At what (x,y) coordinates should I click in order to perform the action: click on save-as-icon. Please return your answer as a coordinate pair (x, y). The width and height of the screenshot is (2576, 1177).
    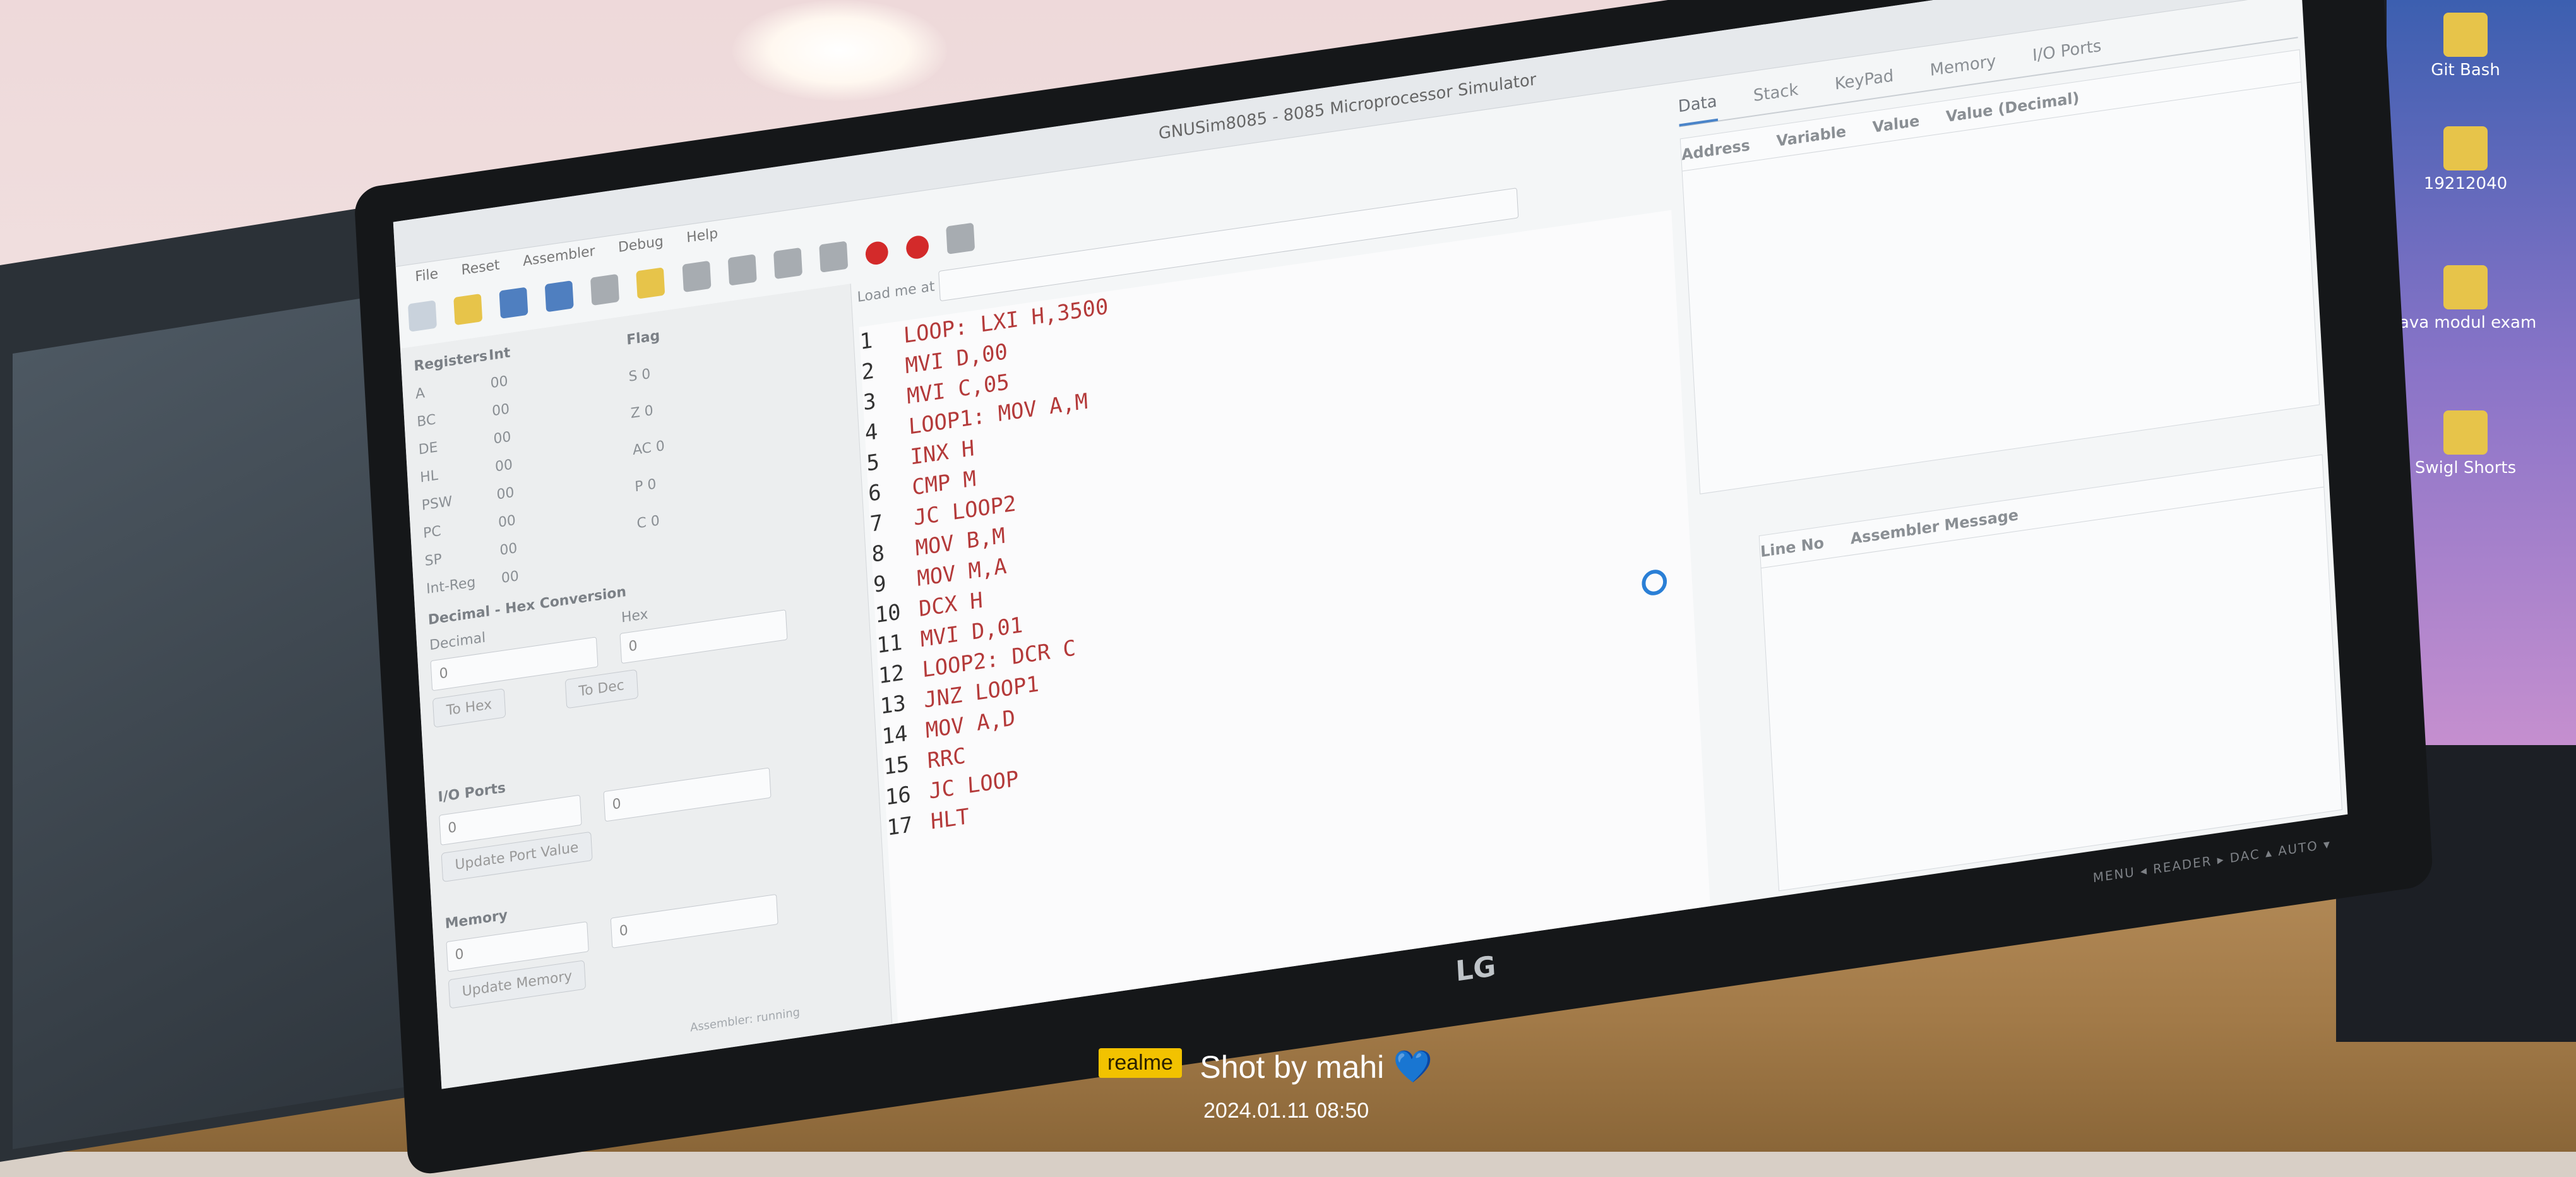
    Looking at the image, I should click on (560, 296).